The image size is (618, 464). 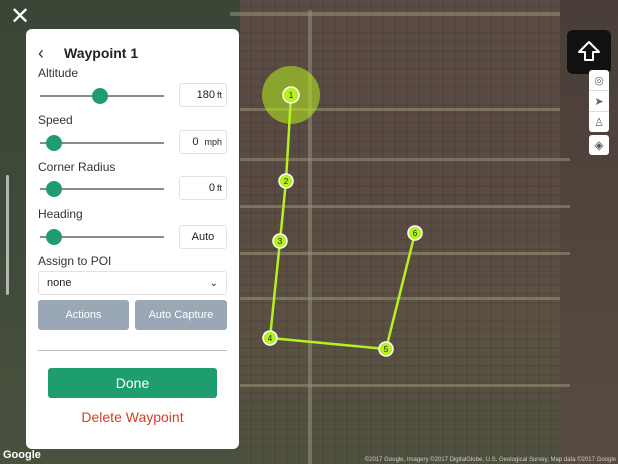 I want to click on waypoint-marker: 3, so click(x=280, y=241).